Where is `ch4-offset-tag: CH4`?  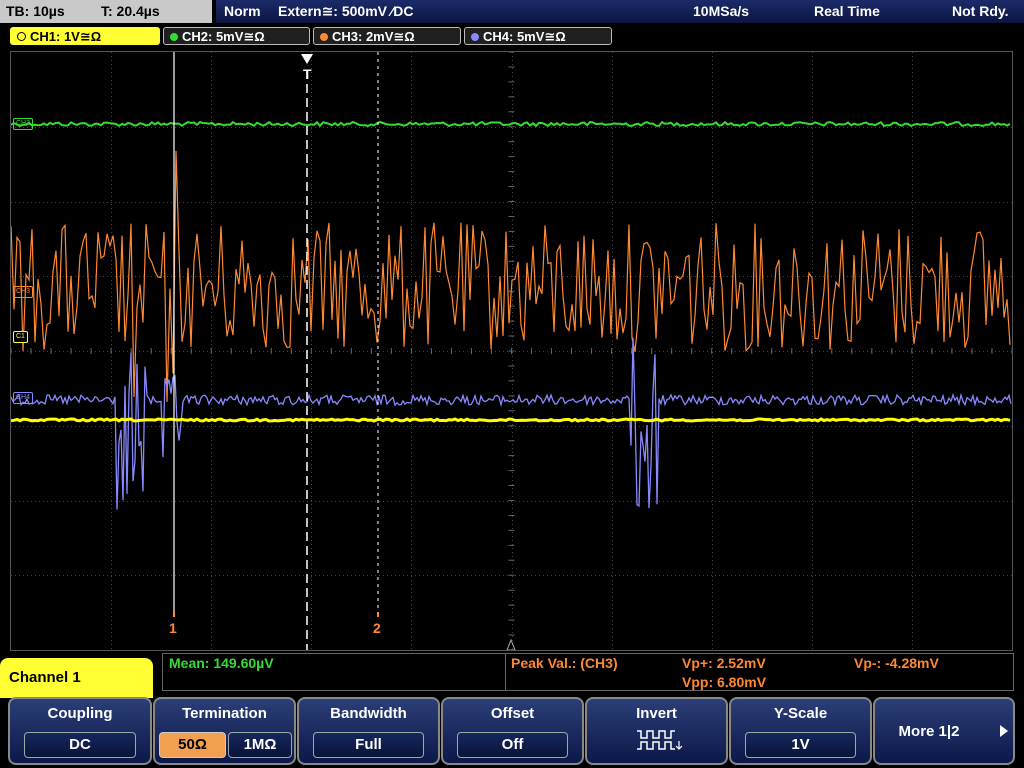 ch4-offset-tag: CH4 is located at coordinates (23, 398).